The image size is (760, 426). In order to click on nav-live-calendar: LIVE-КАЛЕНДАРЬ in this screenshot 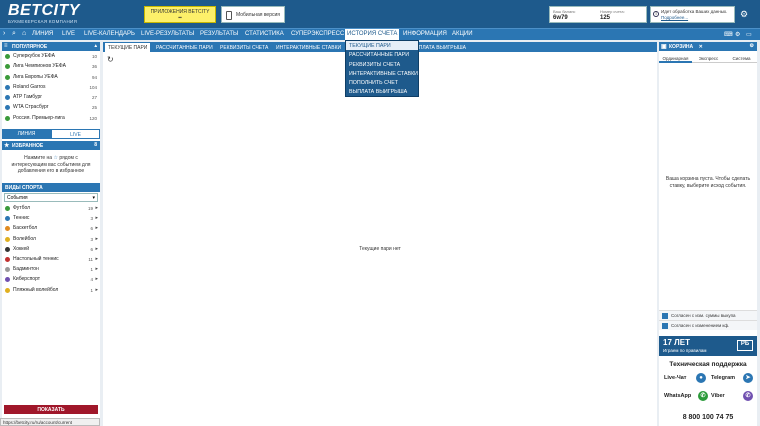, I will do `click(109, 34)`.